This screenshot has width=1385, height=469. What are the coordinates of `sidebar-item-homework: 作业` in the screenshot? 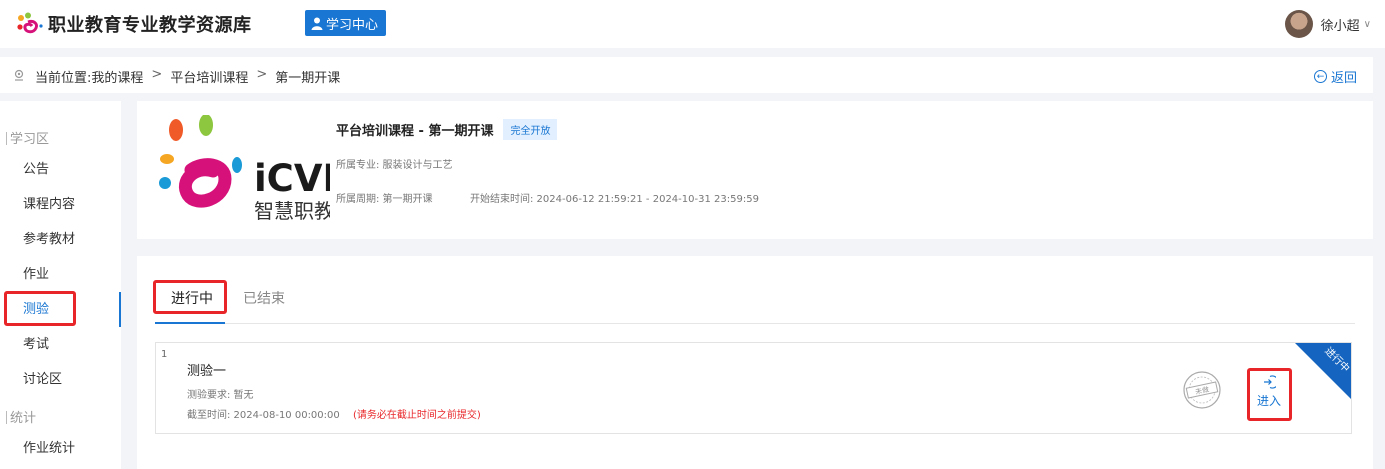 It's located at (60, 274).